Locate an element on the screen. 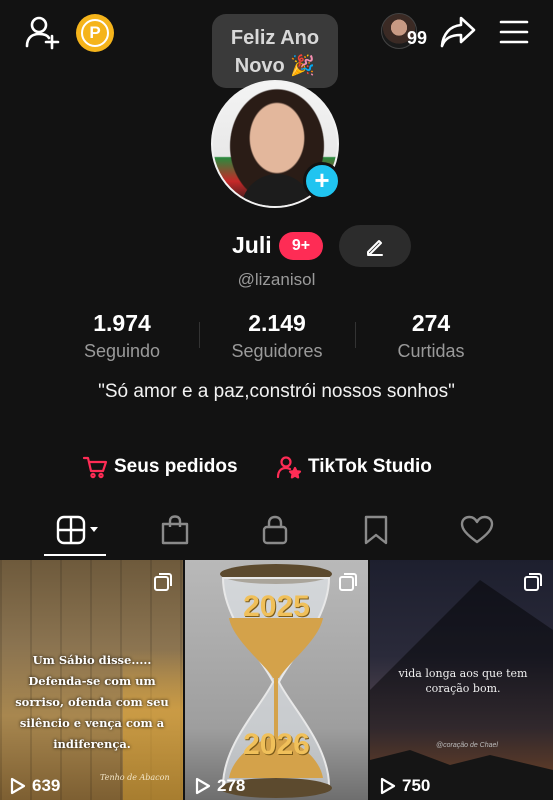  tab-videos is located at coordinates (74, 530).